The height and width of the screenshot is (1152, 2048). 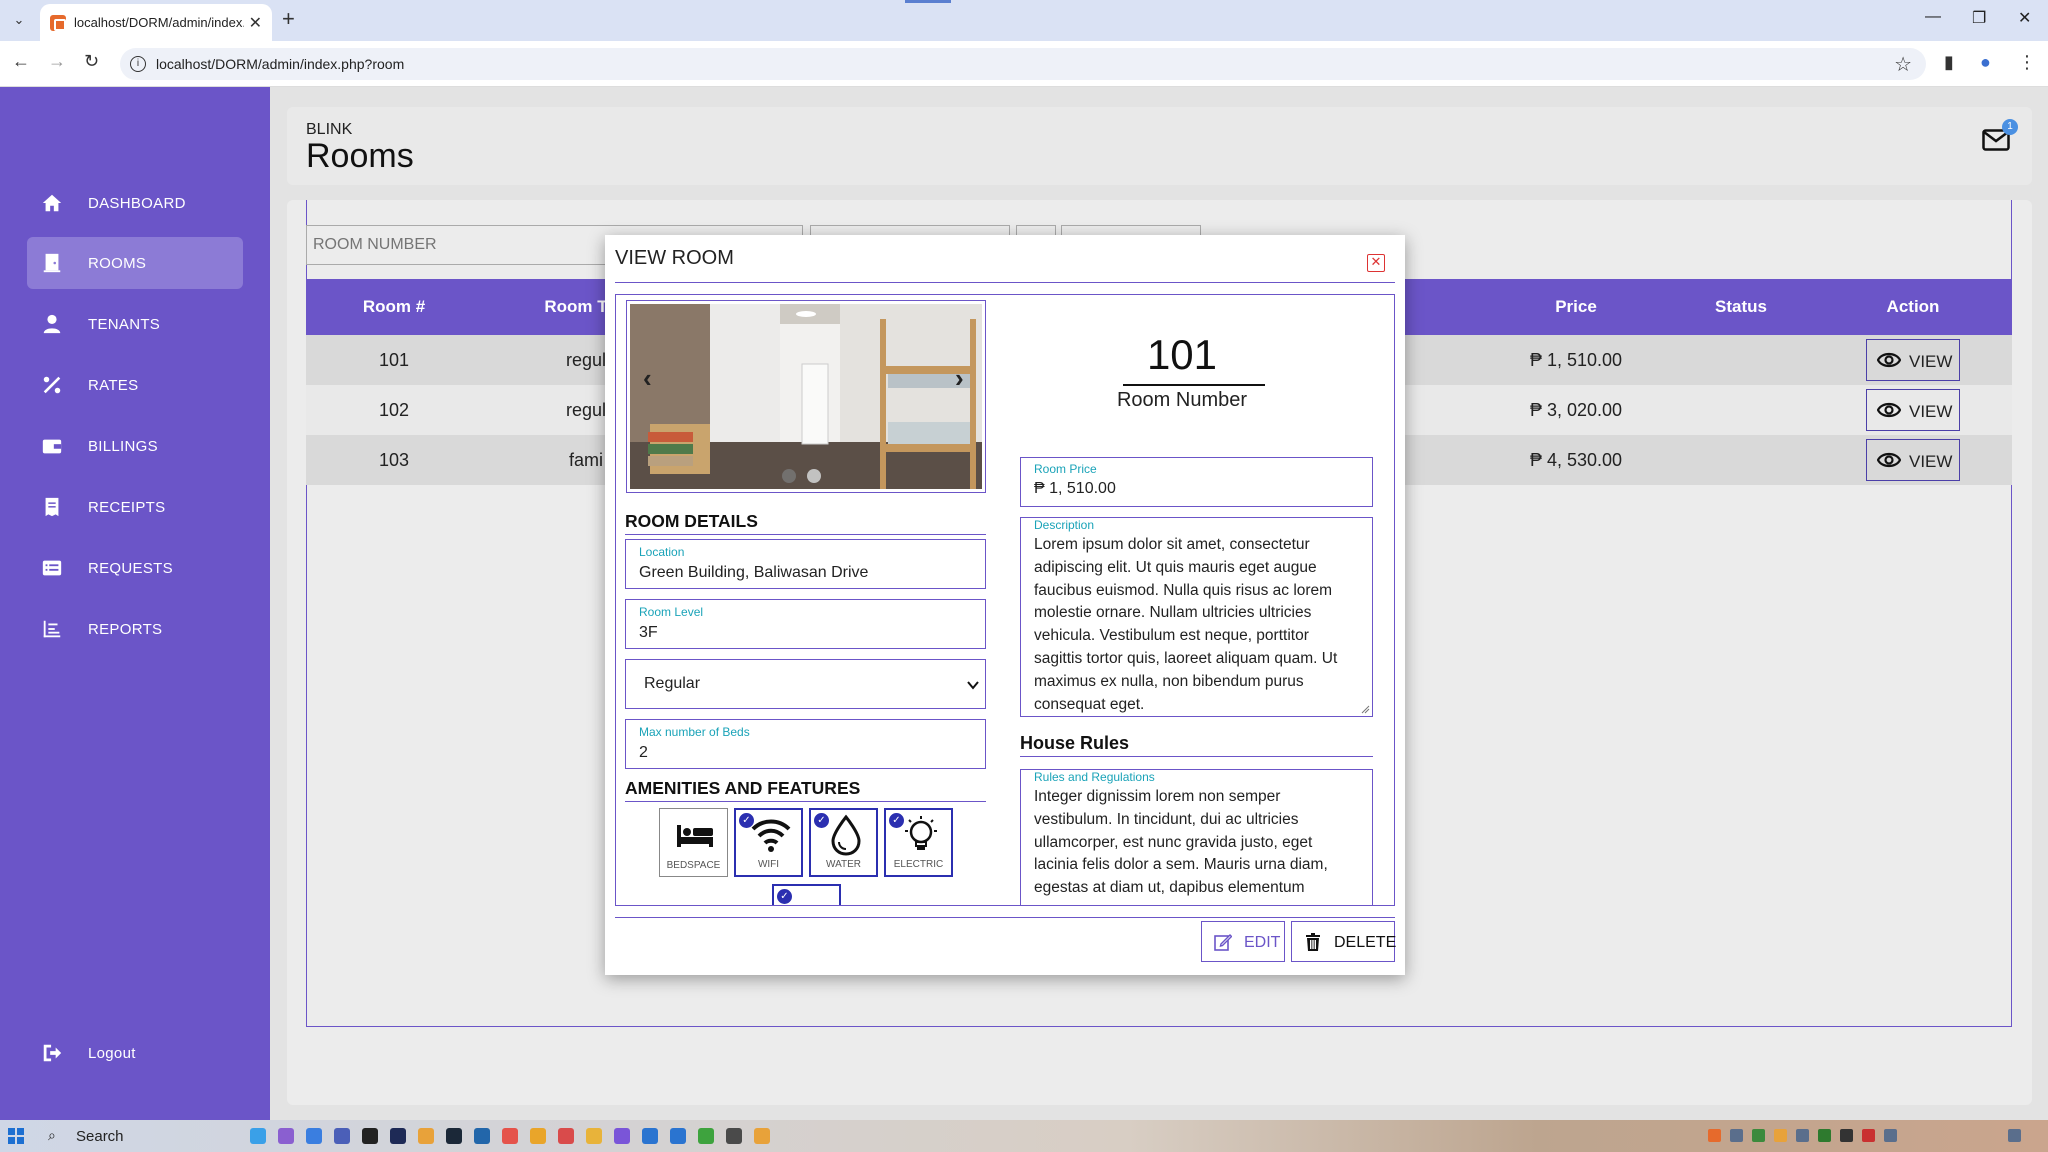 What do you see at coordinates (135, 446) in the screenshot?
I see `sidebar-item-billings: BILLINGS` at bounding box center [135, 446].